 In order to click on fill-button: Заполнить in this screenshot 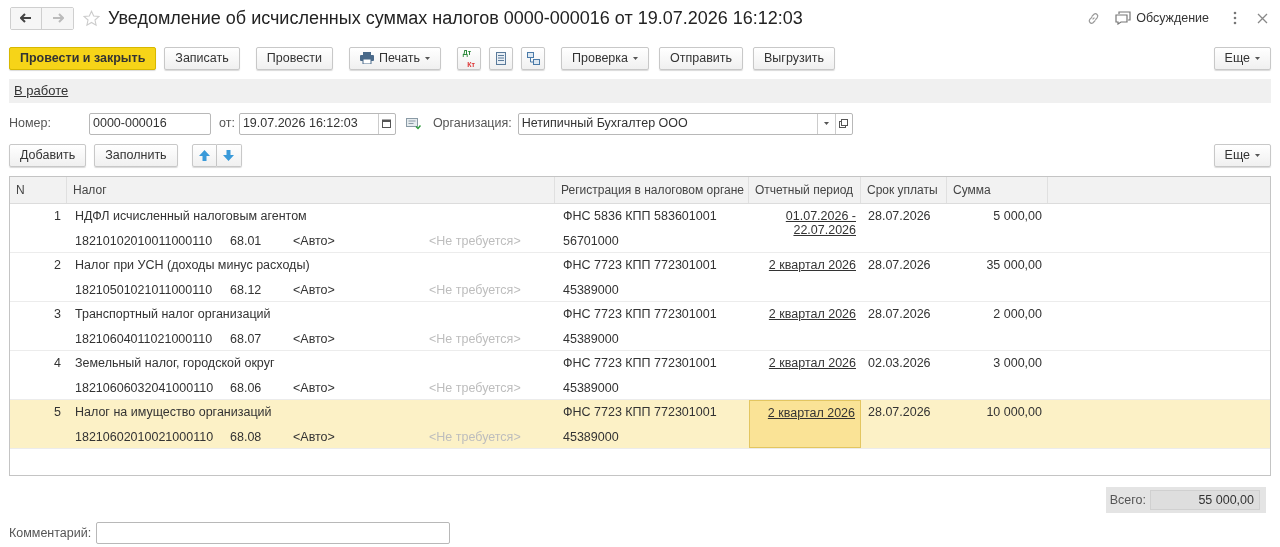, I will do `click(136, 155)`.